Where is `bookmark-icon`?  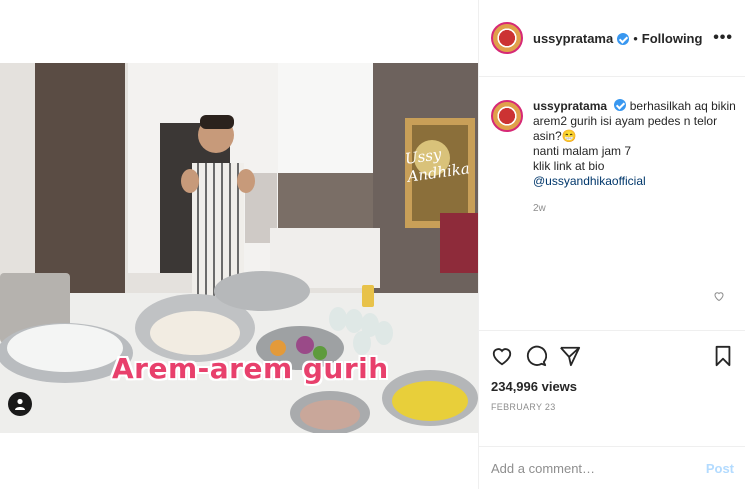 bookmark-icon is located at coordinates (723, 356).